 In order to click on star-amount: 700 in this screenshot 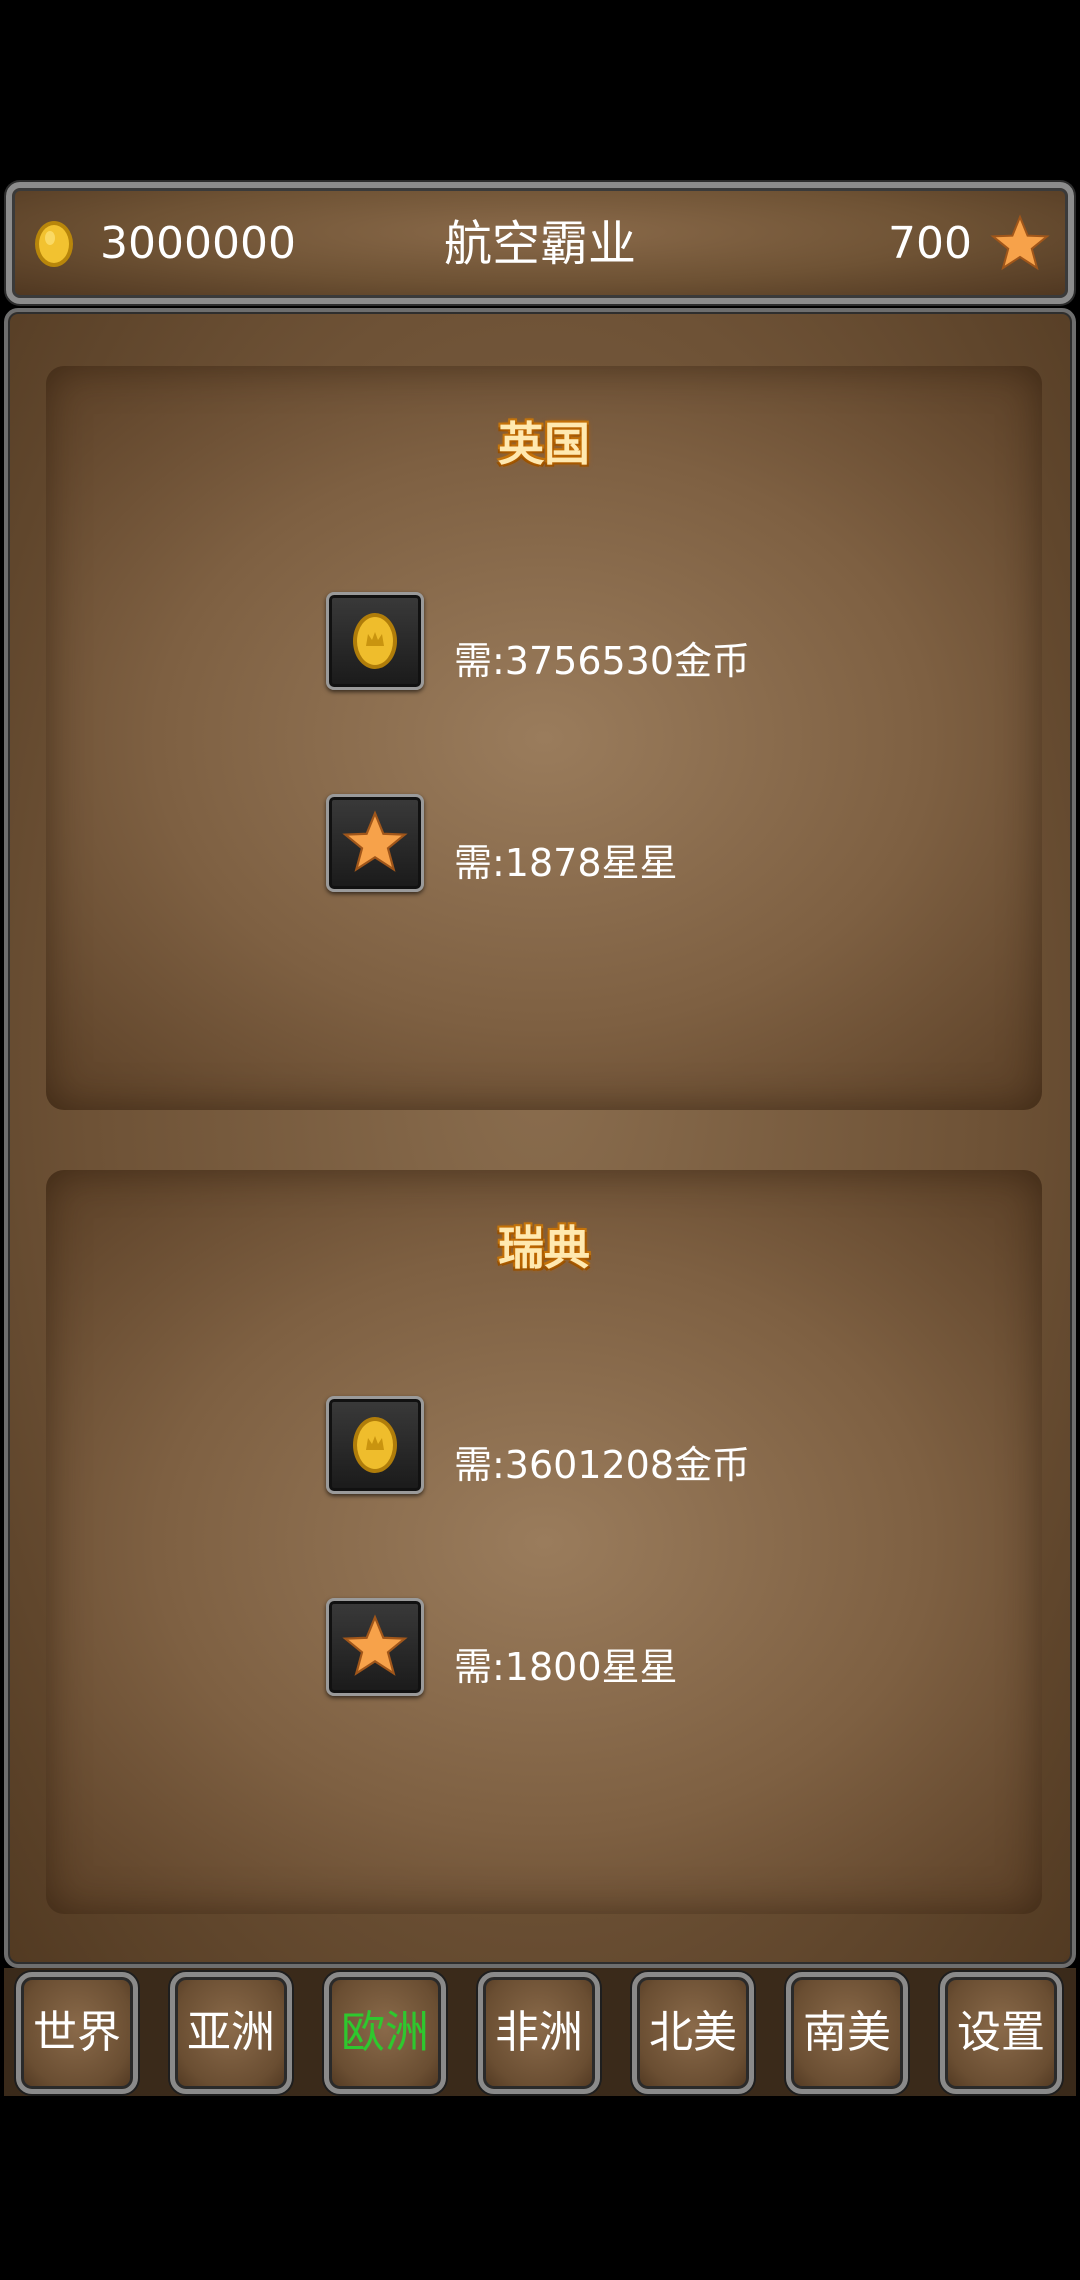, I will do `click(930, 243)`.